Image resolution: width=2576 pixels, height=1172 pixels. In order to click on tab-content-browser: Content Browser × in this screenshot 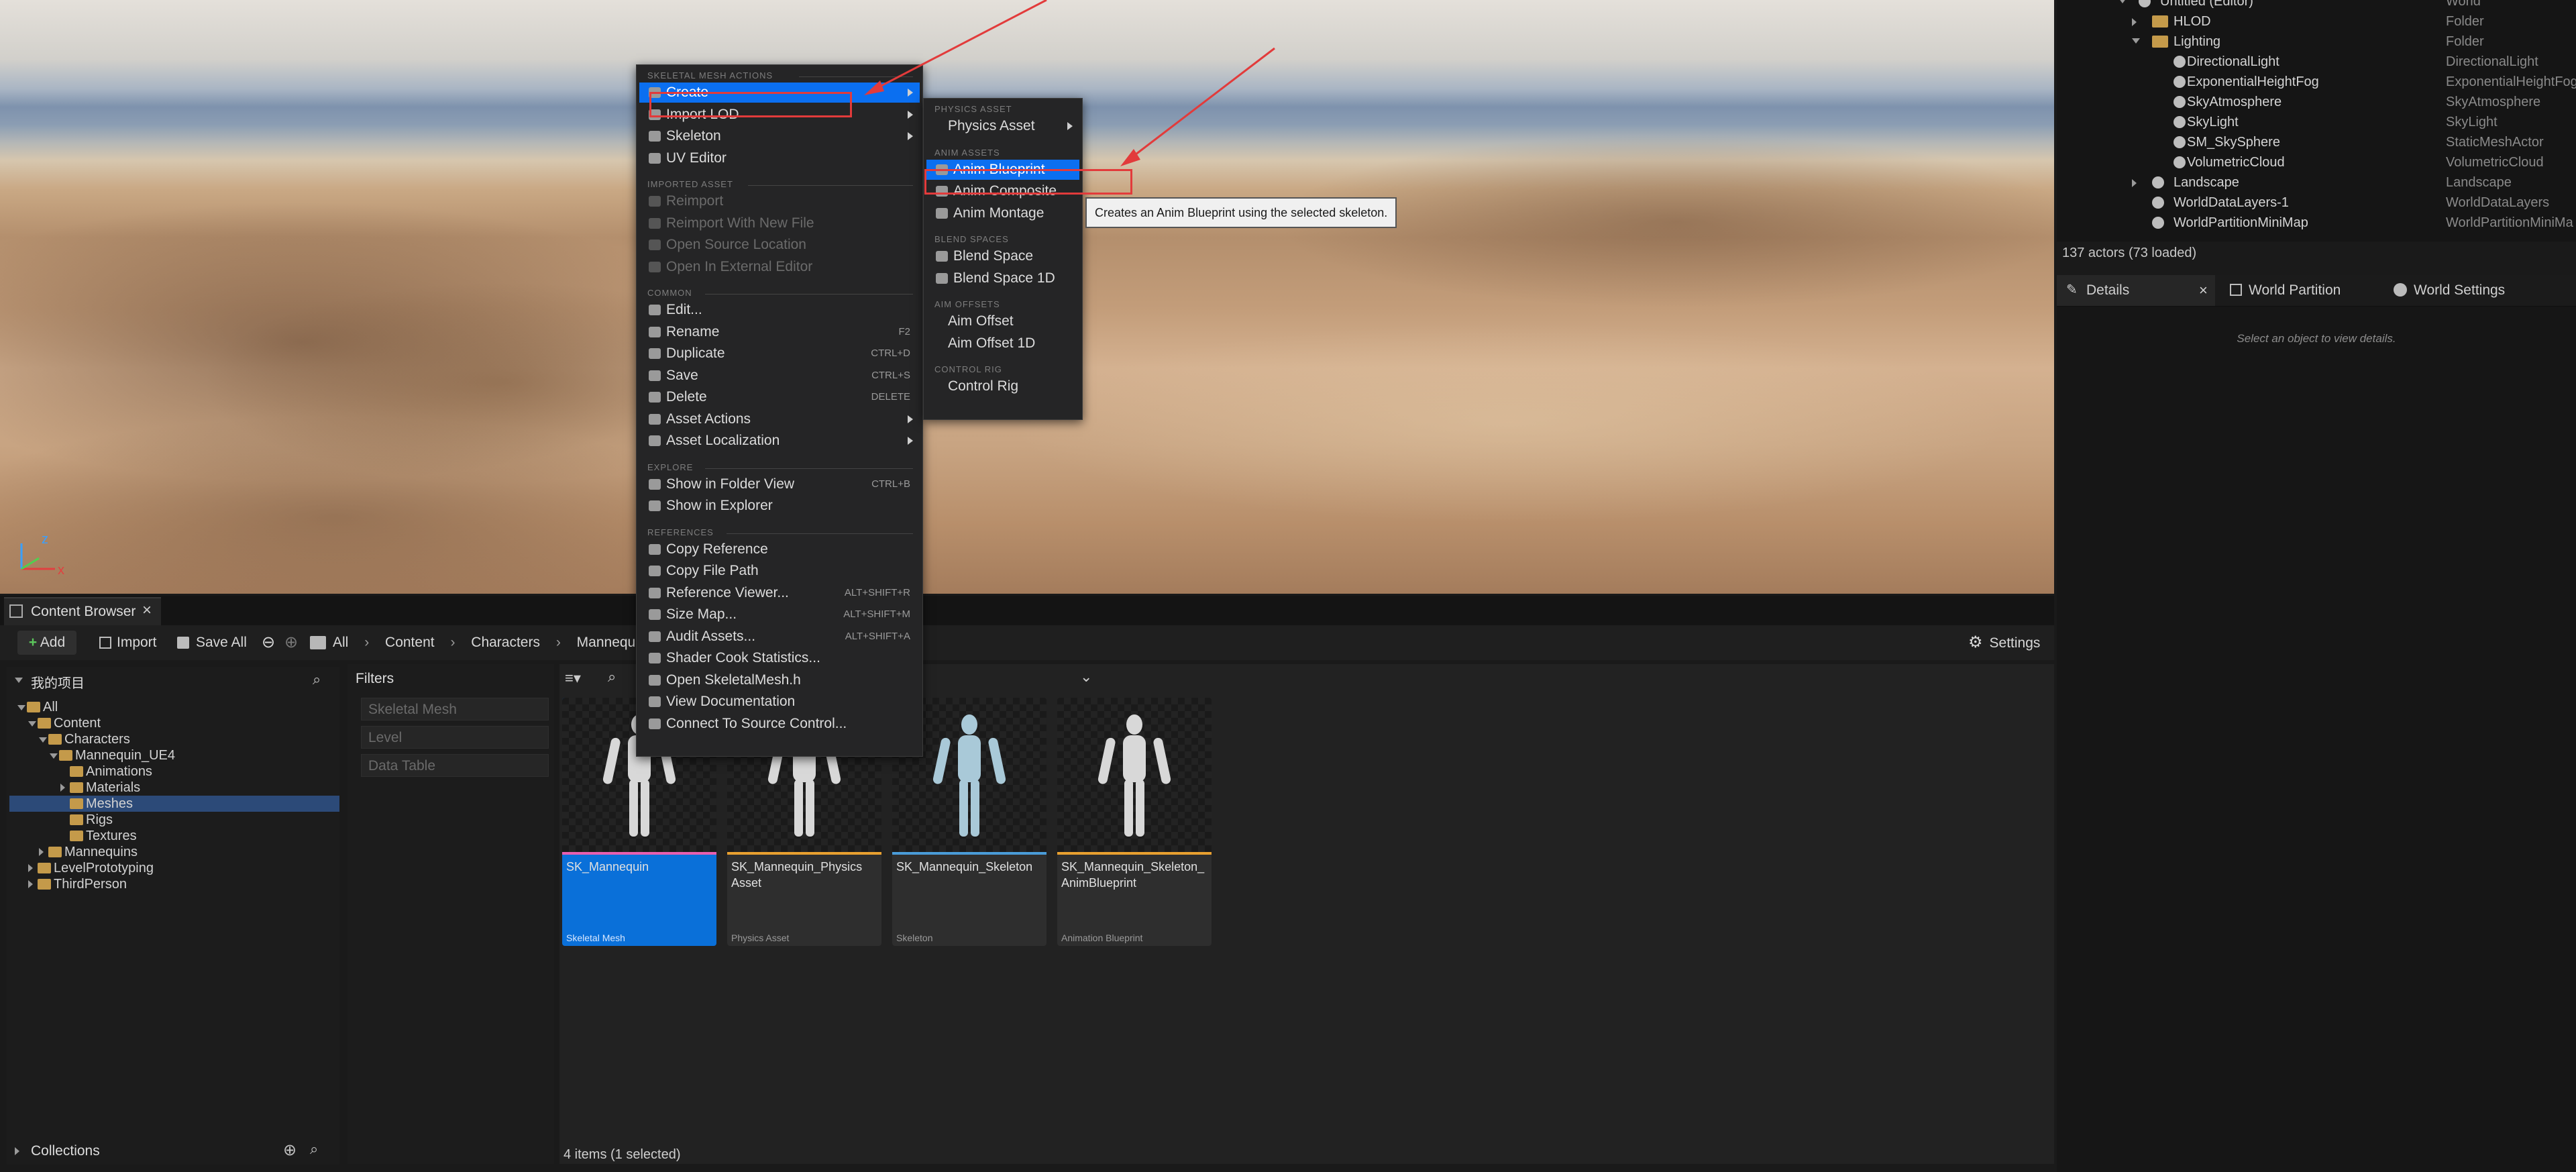, I will do `click(82, 612)`.